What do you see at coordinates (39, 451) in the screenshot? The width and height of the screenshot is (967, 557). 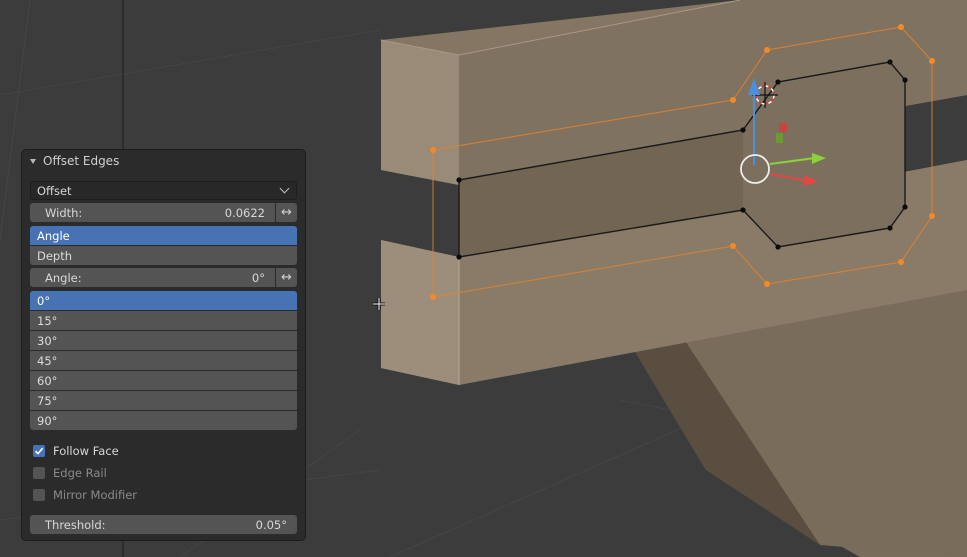 I see `checkbox-checked-icon` at bounding box center [39, 451].